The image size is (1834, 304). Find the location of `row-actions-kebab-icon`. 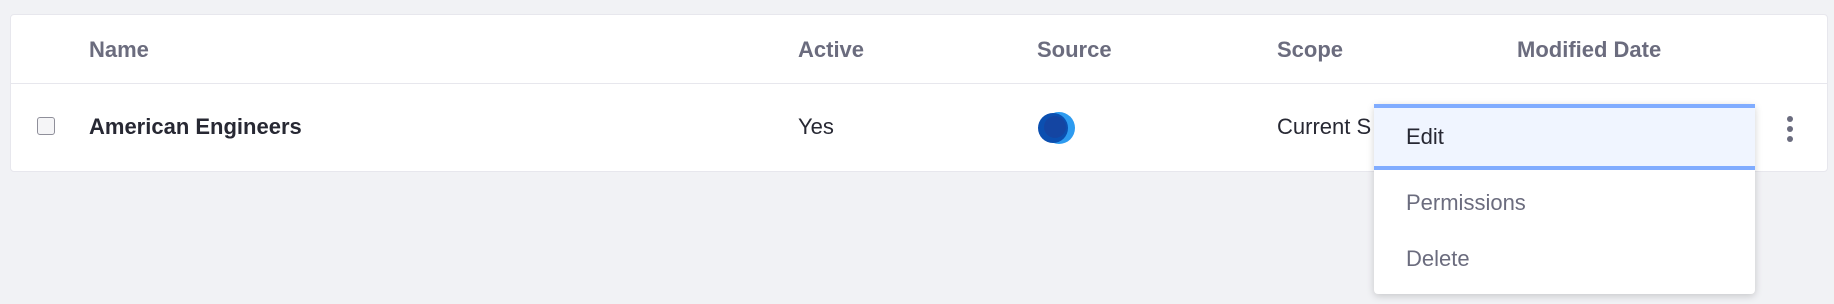

row-actions-kebab-icon is located at coordinates (1790, 129).